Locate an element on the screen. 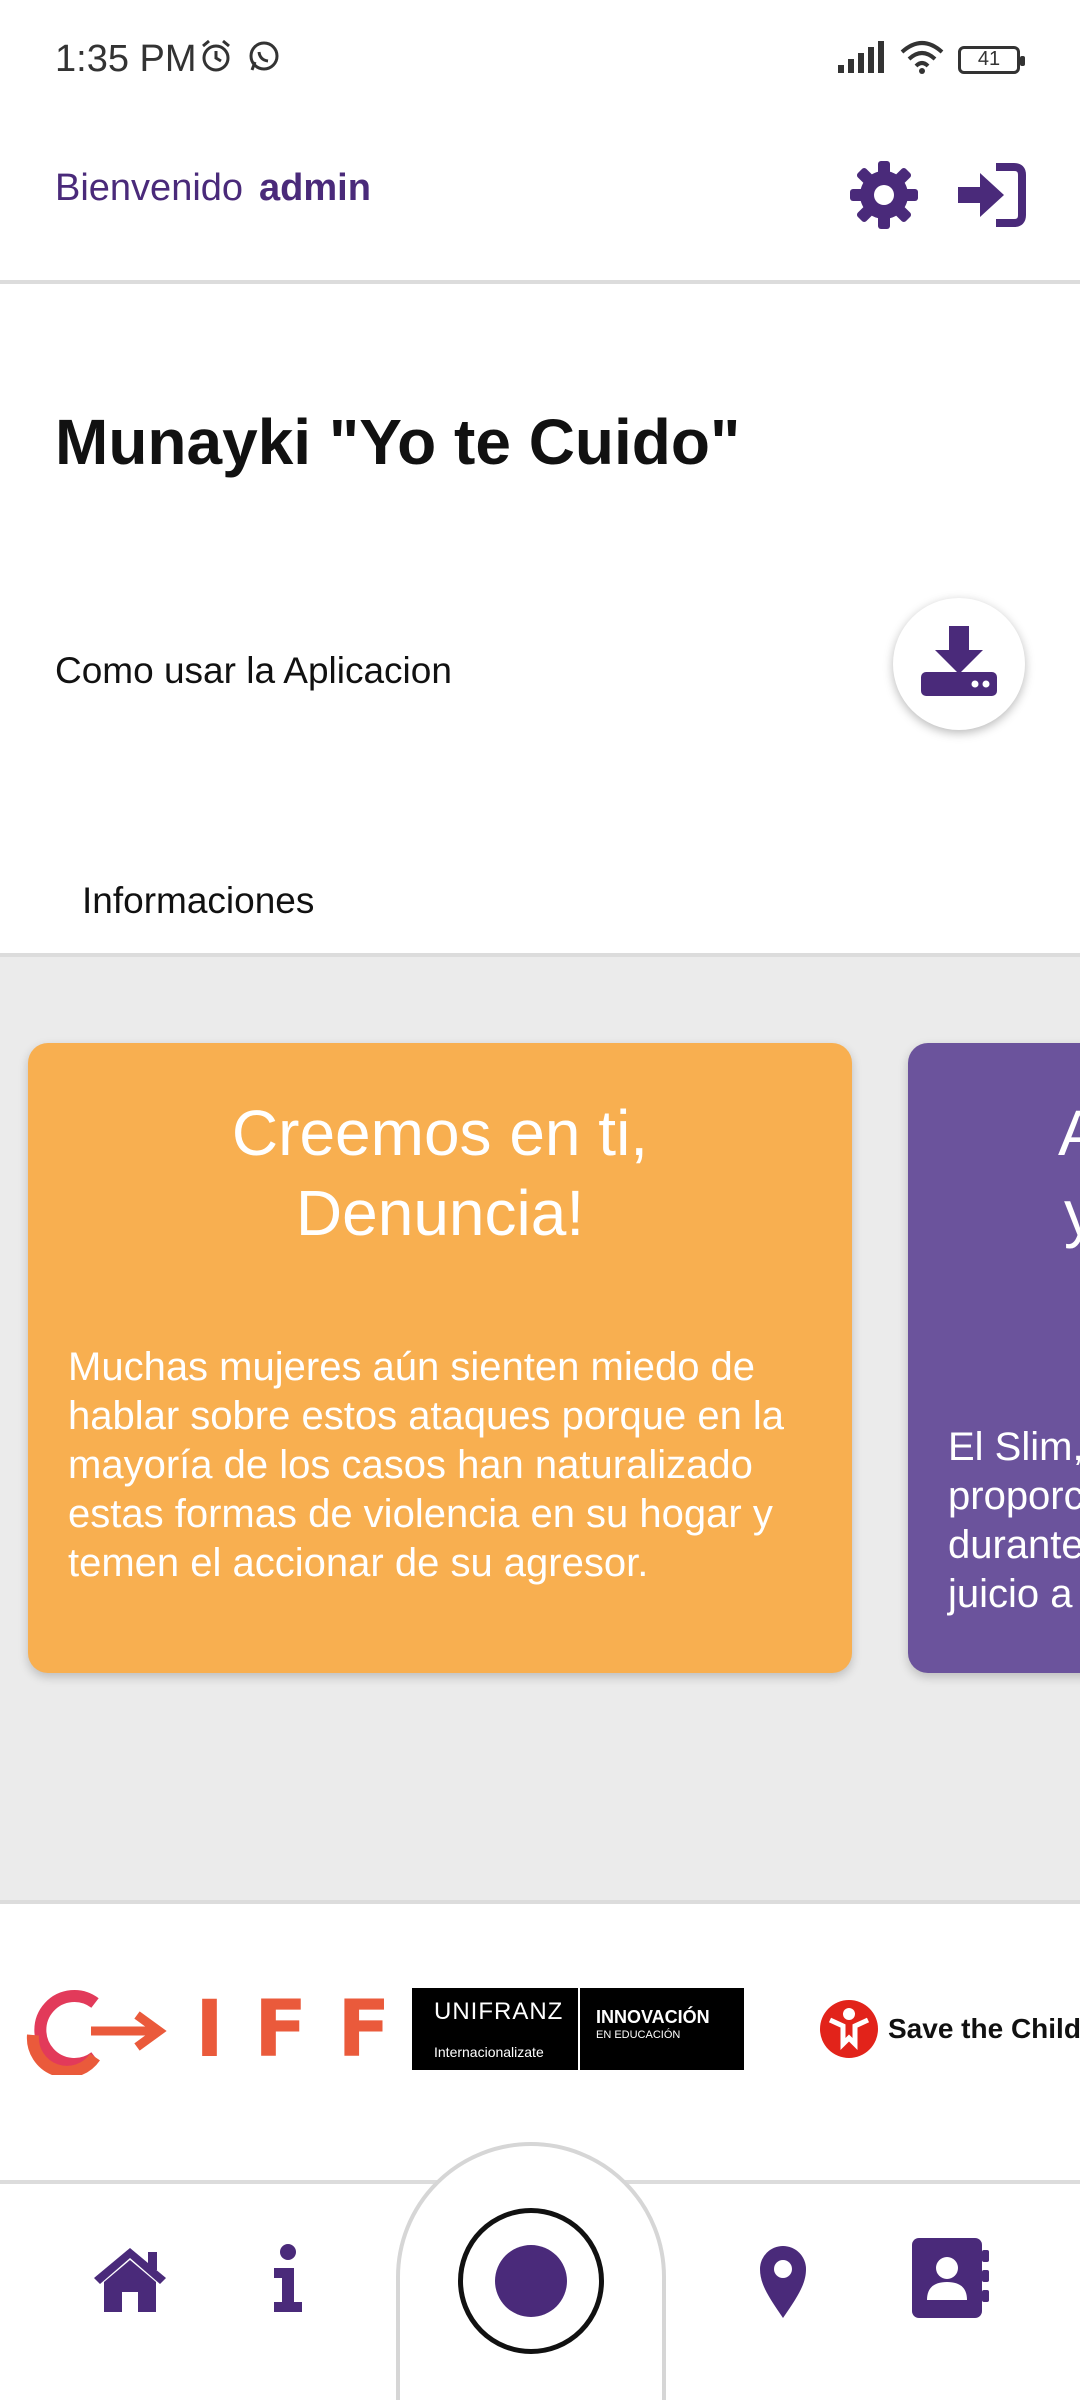 The width and height of the screenshot is (1080, 2400). unifranz-sub: Internacionalizate is located at coordinates (489, 2052).